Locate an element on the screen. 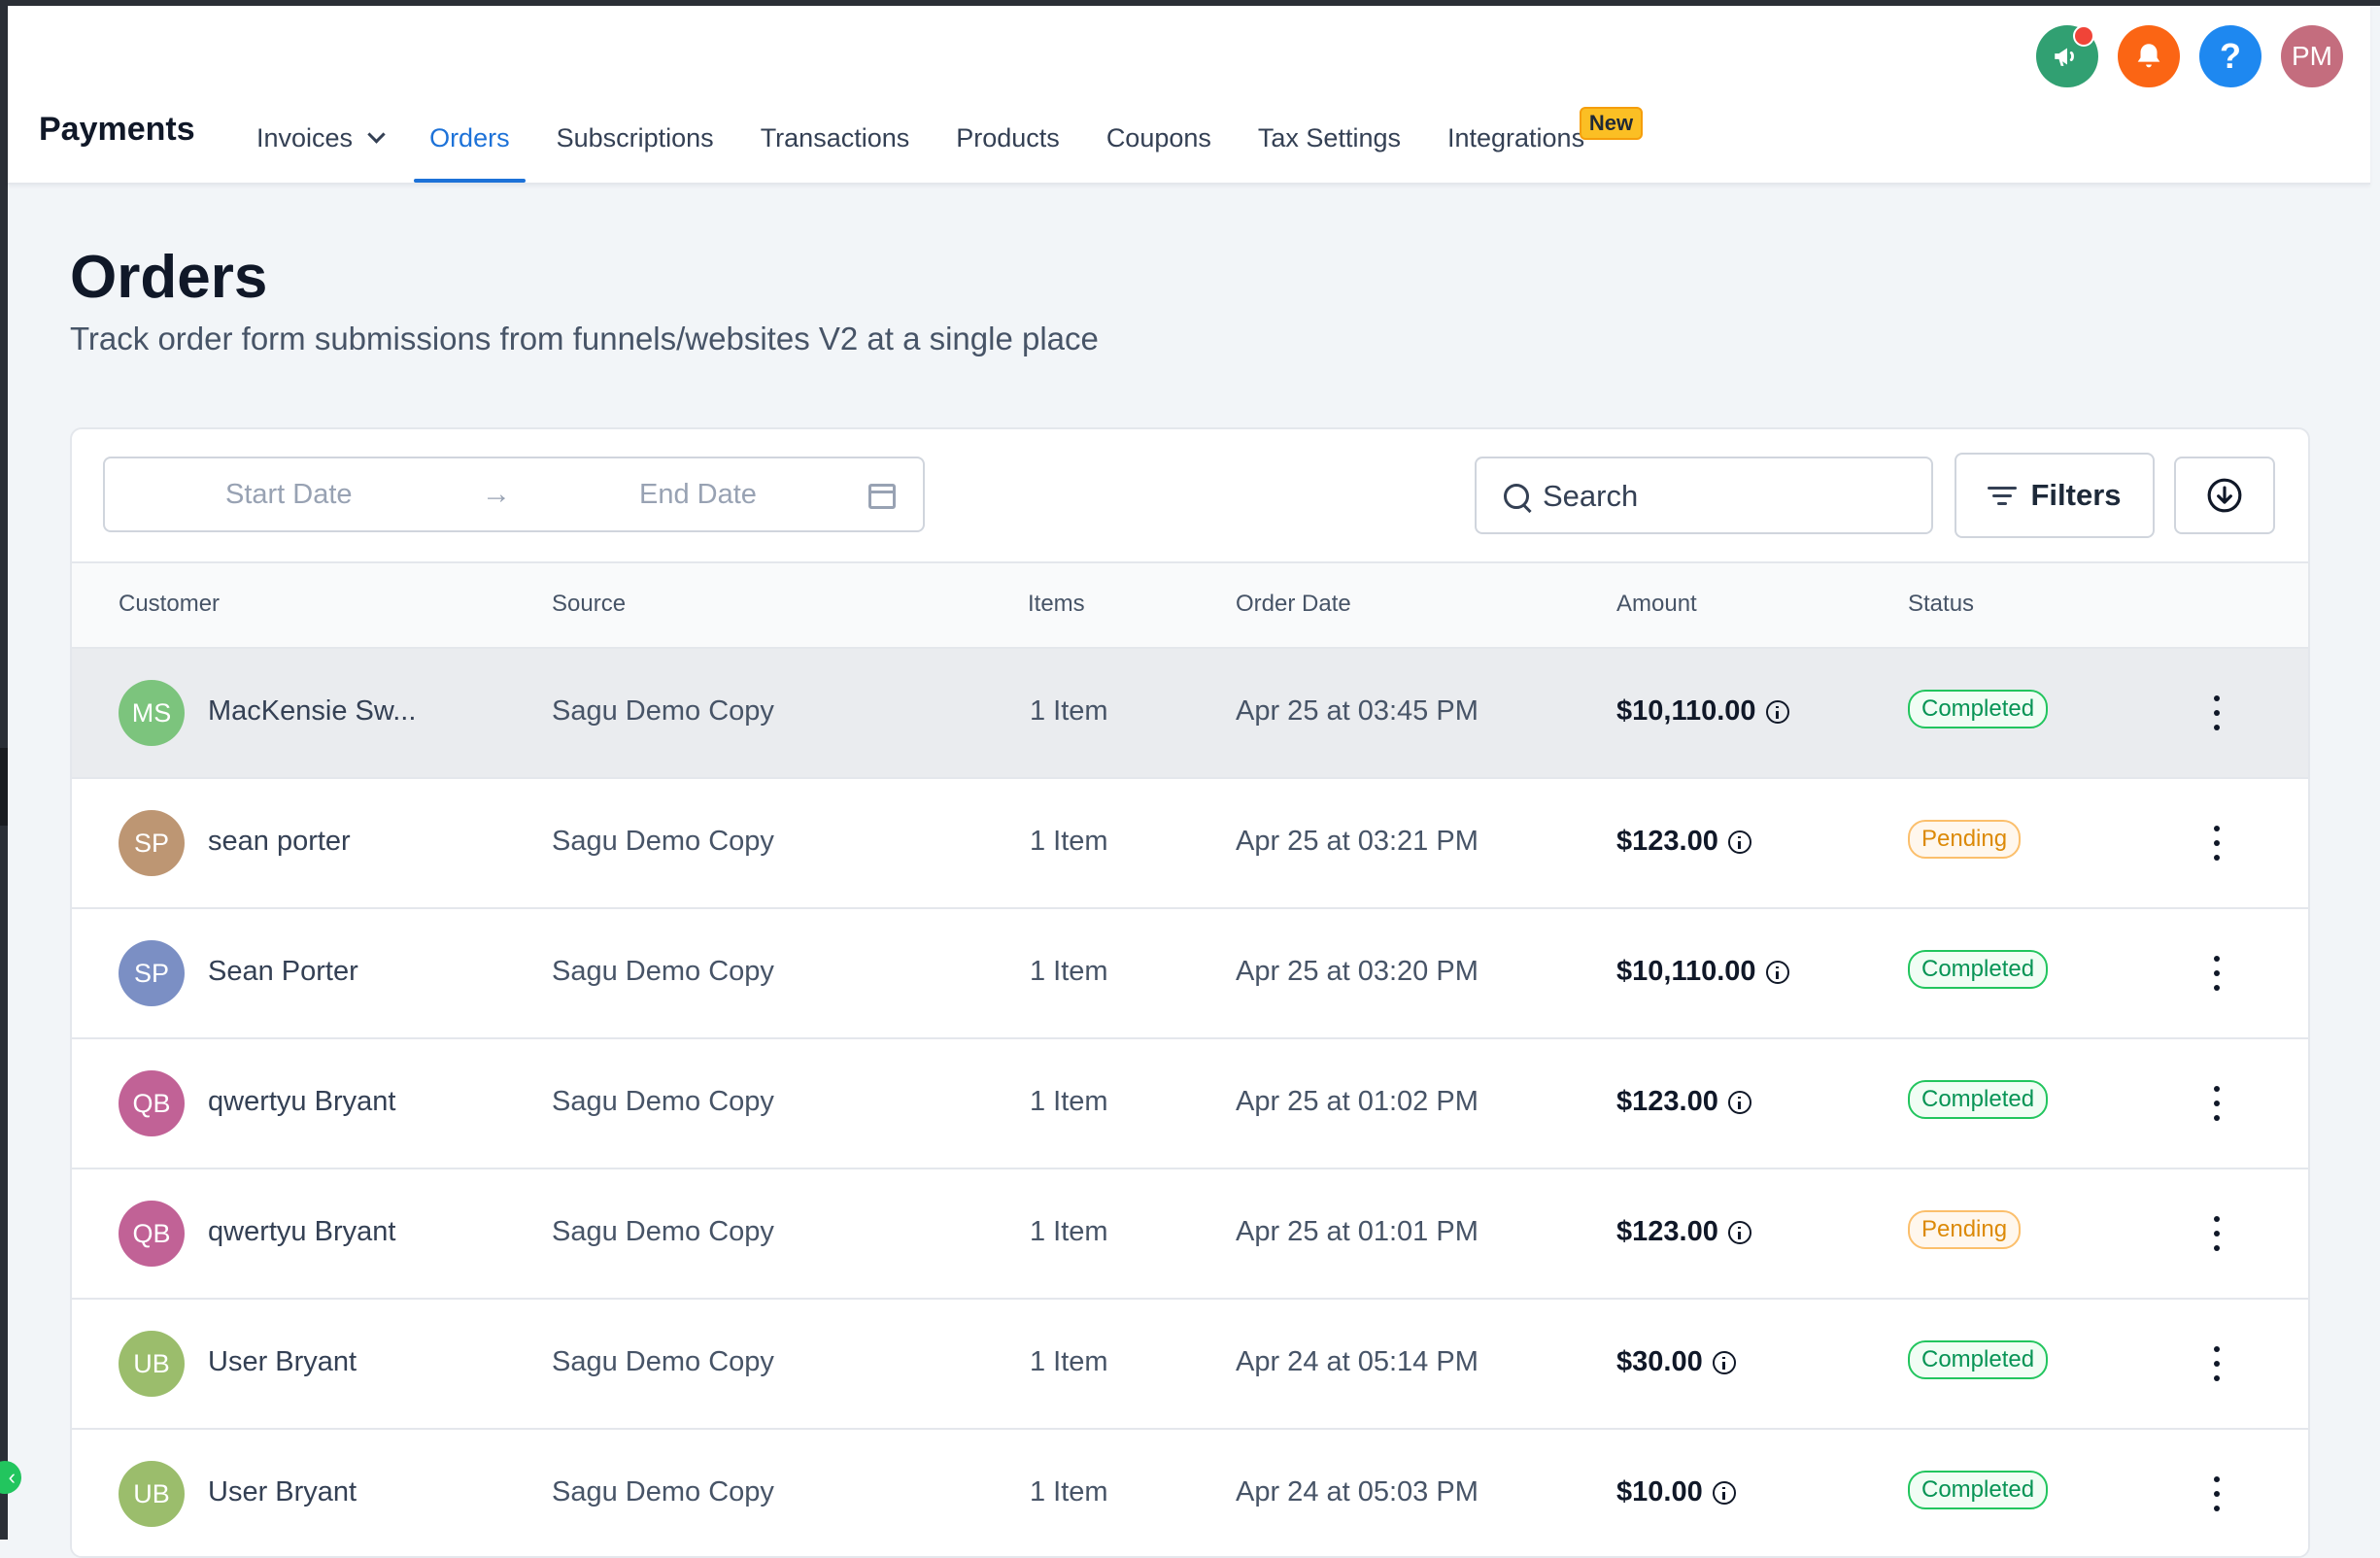 This screenshot has height=1558, width=2380. customer-avatar: SP is located at coordinates (152, 973).